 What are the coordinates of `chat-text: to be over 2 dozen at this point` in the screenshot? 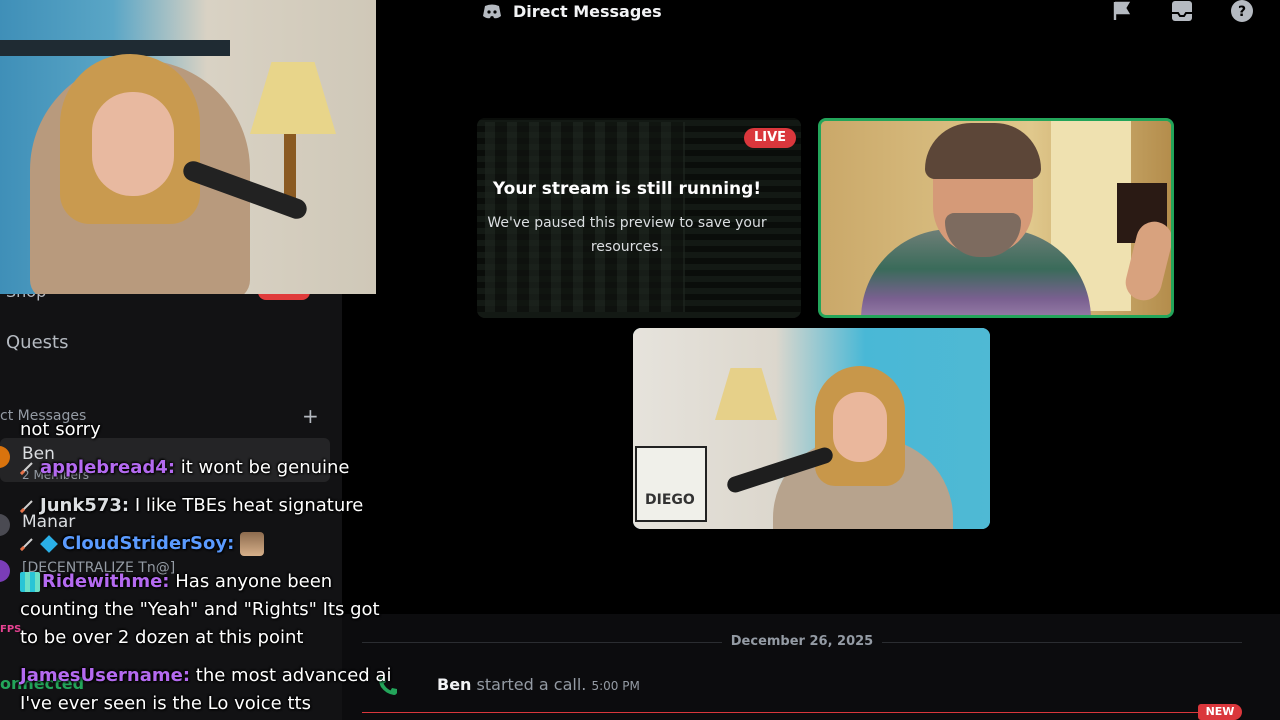 It's located at (162, 637).